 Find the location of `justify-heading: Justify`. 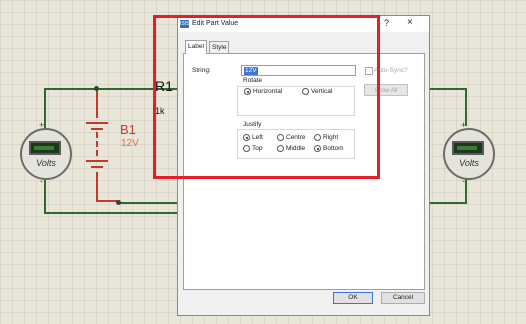

justify-heading: Justify is located at coordinates (252, 124).